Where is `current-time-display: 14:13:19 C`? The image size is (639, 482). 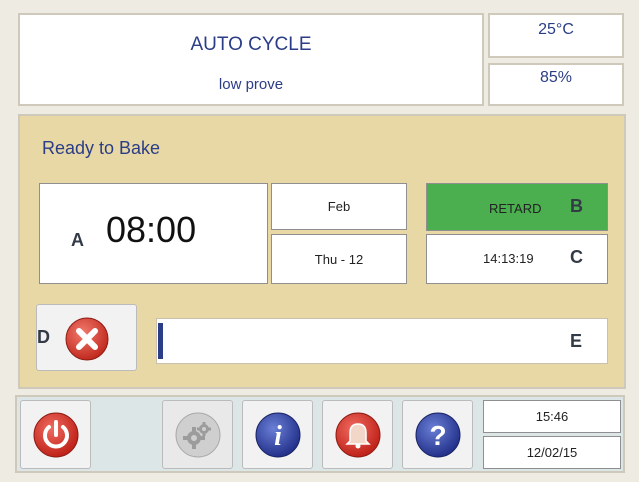 current-time-display: 14:13:19 C is located at coordinates (517, 259).